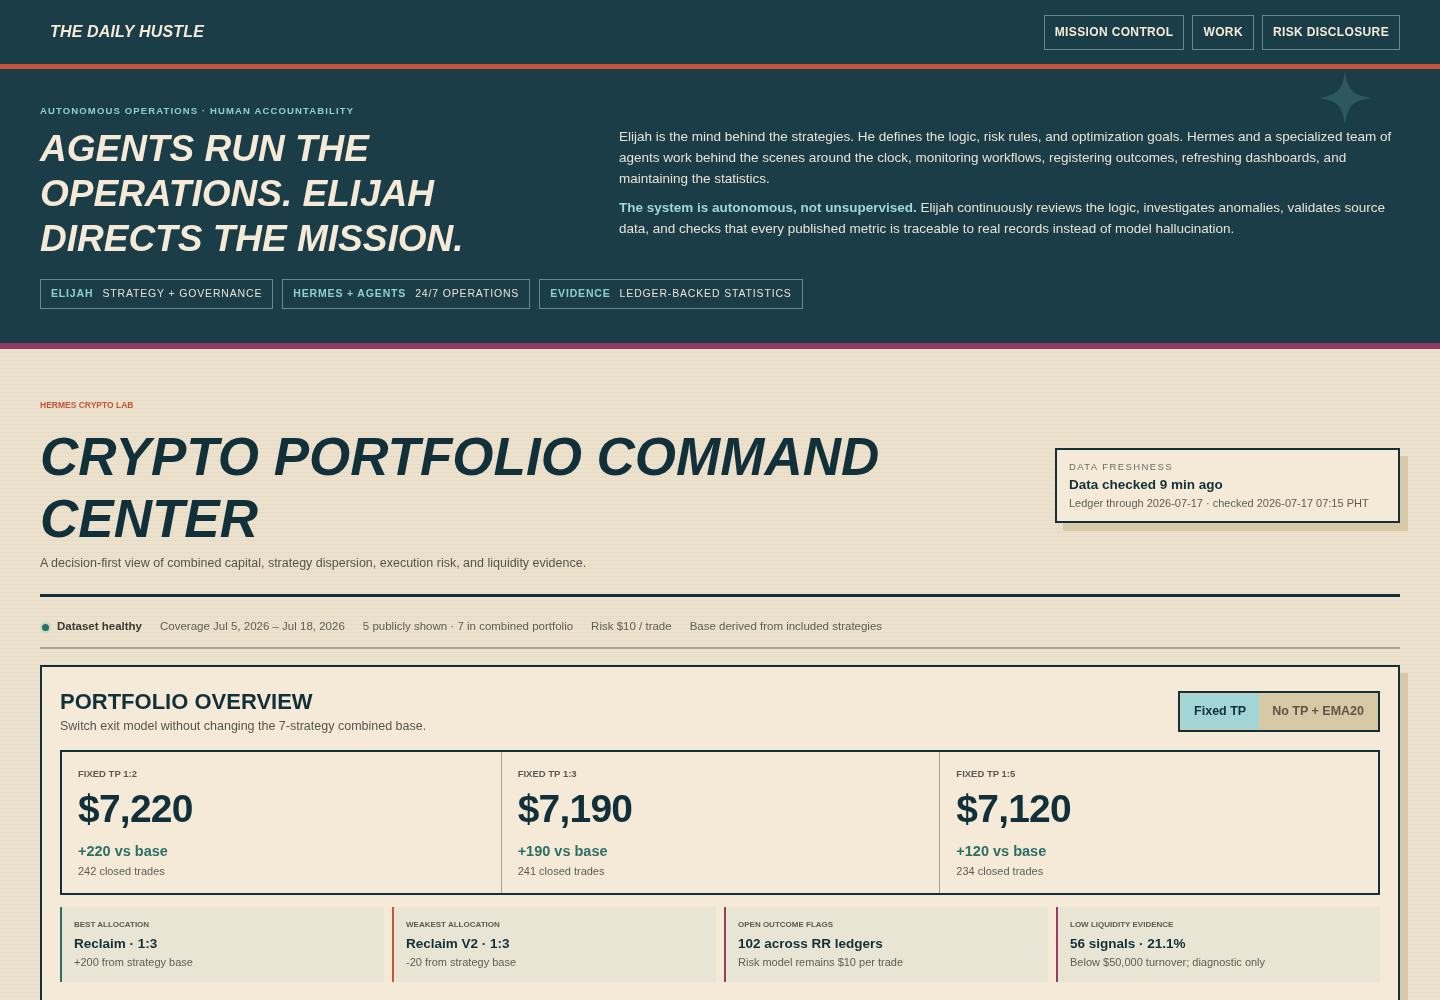 The height and width of the screenshot is (1000, 1440). What do you see at coordinates (123, 851) in the screenshot?
I see `metric-delta: +220 vs base` at bounding box center [123, 851].